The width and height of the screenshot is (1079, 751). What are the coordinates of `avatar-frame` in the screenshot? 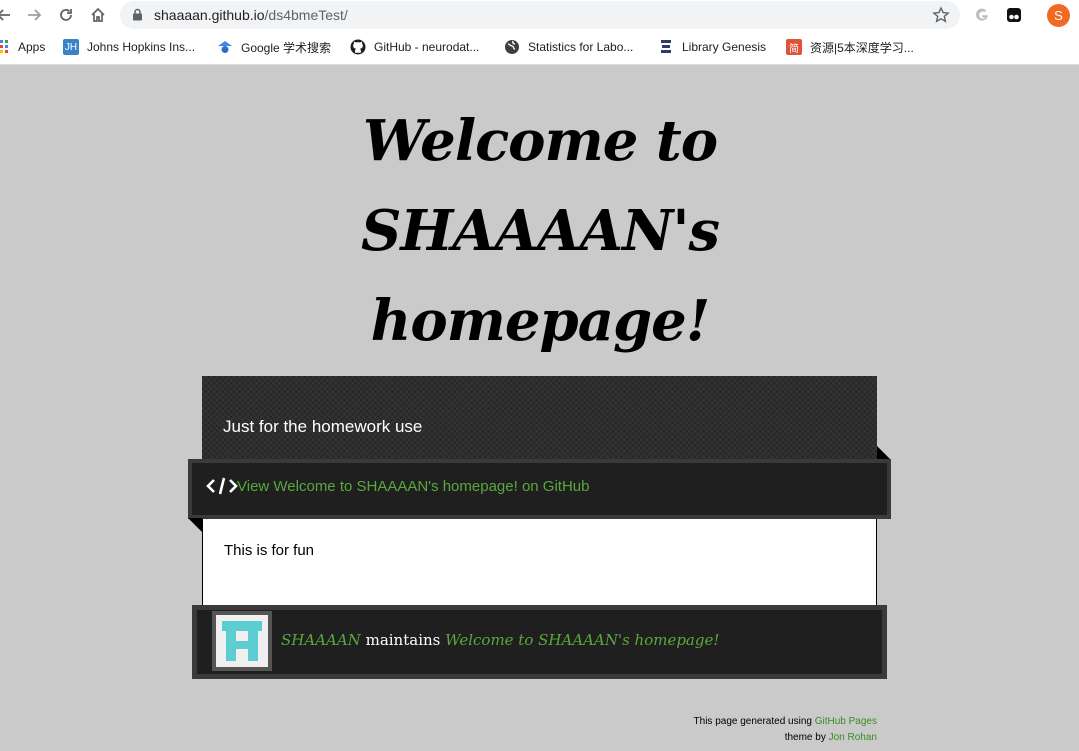 It's located at (242, 641).